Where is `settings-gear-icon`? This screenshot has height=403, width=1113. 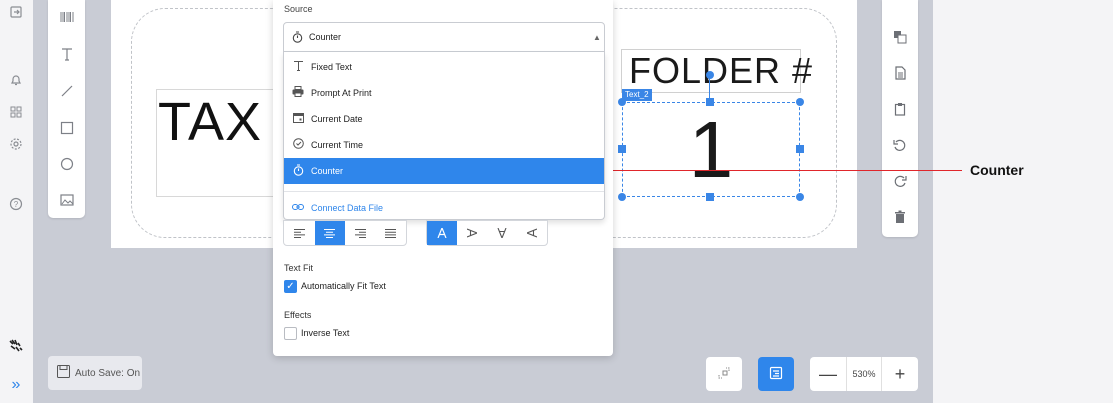
settings-gear-icon is located at coordinates (16, 144).